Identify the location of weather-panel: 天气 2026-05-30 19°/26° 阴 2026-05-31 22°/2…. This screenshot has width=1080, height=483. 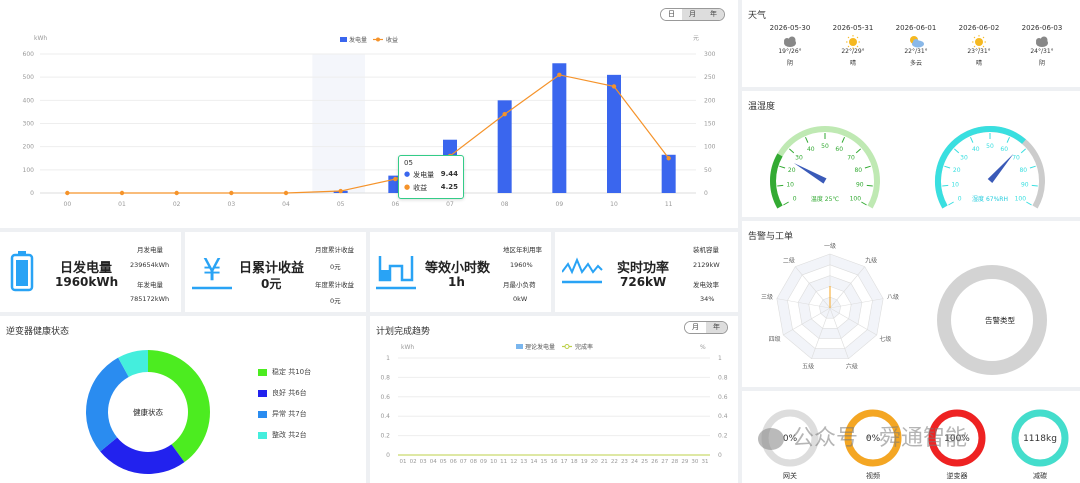
(911, 43).